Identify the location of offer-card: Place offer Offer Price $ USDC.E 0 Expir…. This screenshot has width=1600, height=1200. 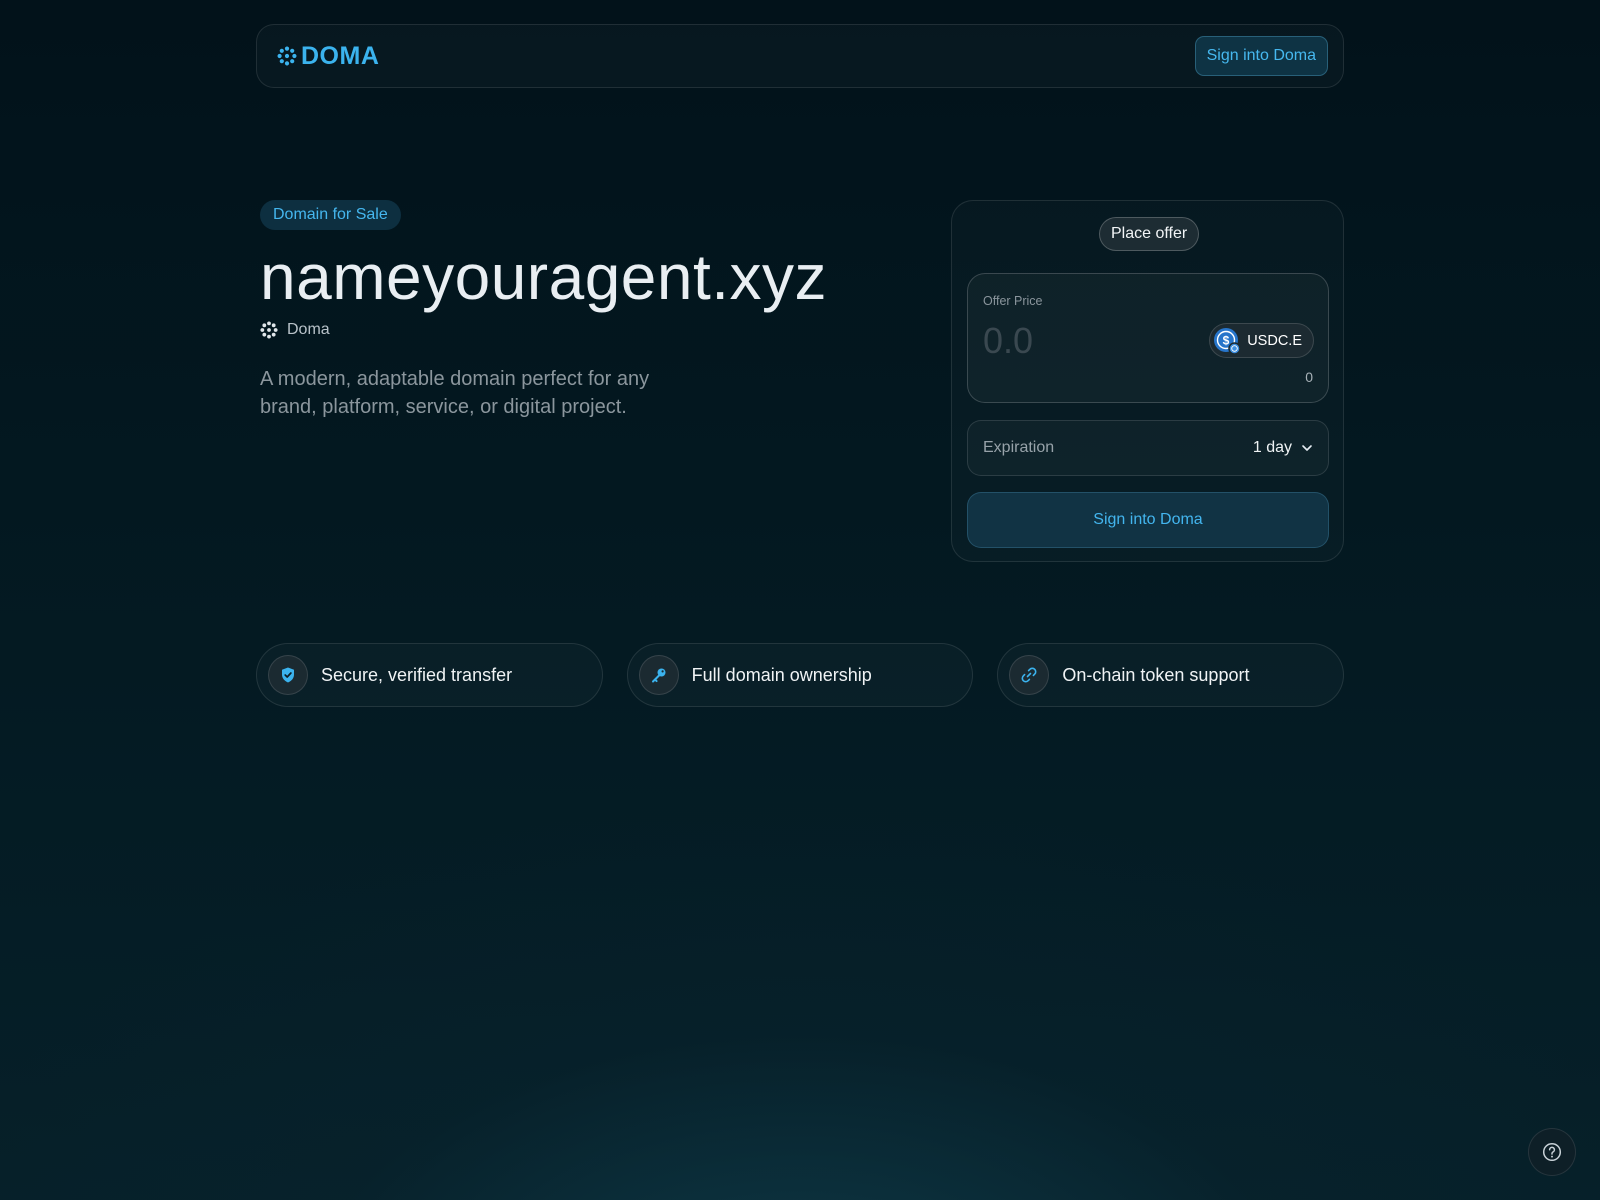
(1147, 381).